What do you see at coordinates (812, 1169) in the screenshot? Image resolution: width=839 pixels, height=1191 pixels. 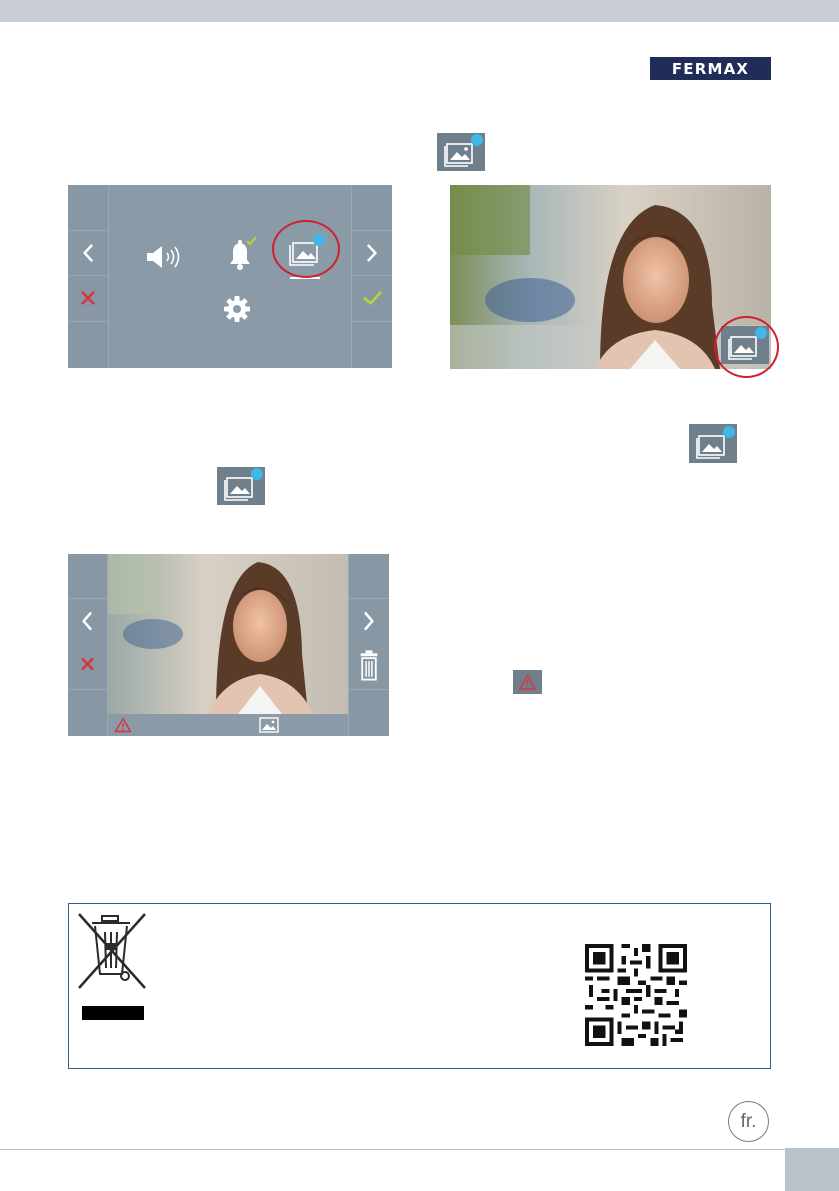 I see `page-tab` at bounding box center [812, 1169].